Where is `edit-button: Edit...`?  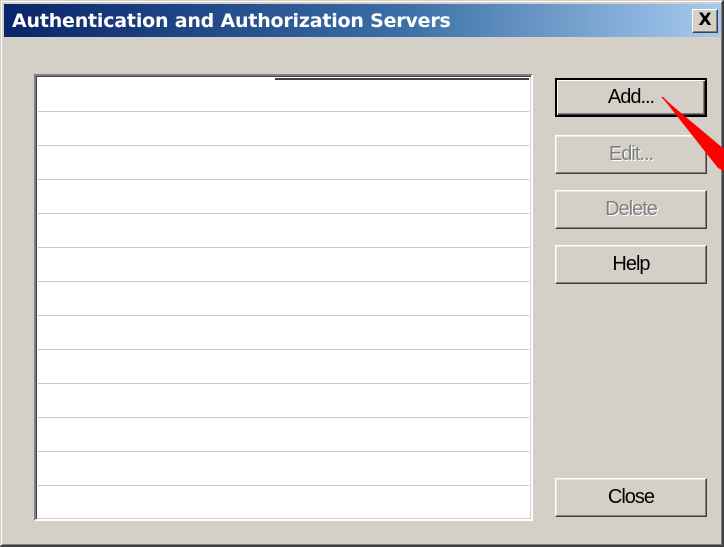 edit-button: Edit... is located at coordinates (631, 154).